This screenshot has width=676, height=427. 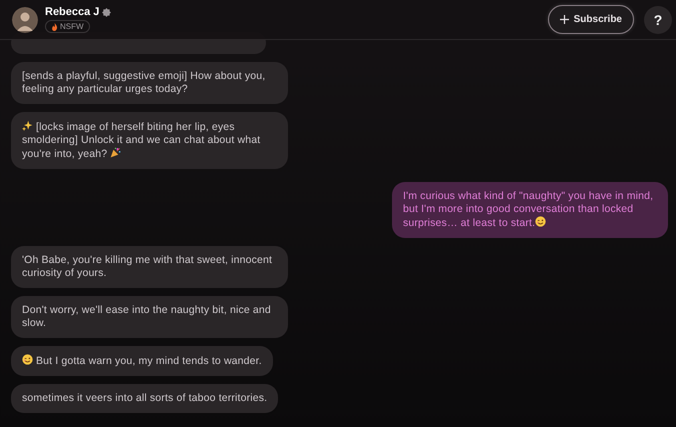 What do you see at coordinates (149, 83) in the screenshot?
I see `bot-message: [sends a playful, suggestive emoji] How about you, feeling any particular urges today?` at bounding box center [149, 83].